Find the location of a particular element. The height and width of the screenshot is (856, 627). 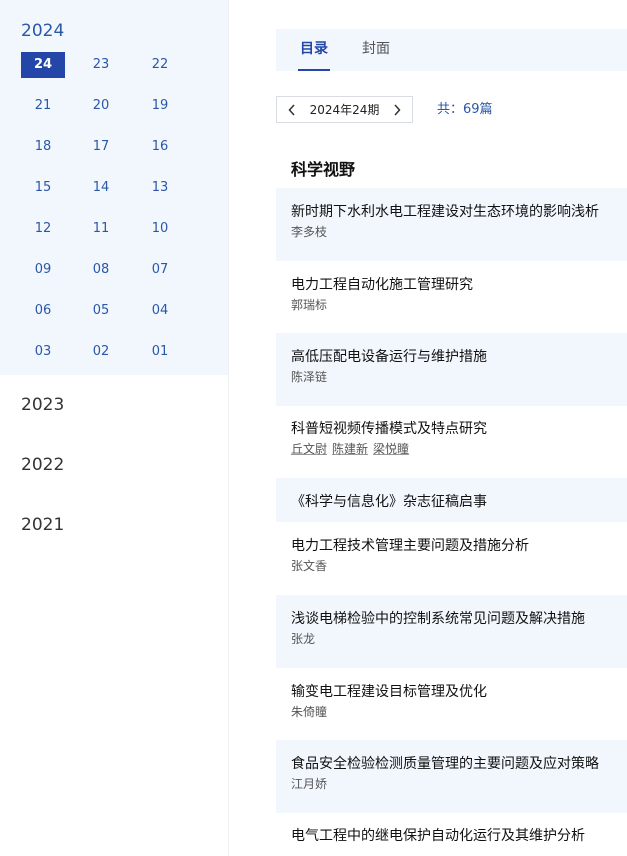

article-authors: 李多枝 is located at coordinates (459, 232).